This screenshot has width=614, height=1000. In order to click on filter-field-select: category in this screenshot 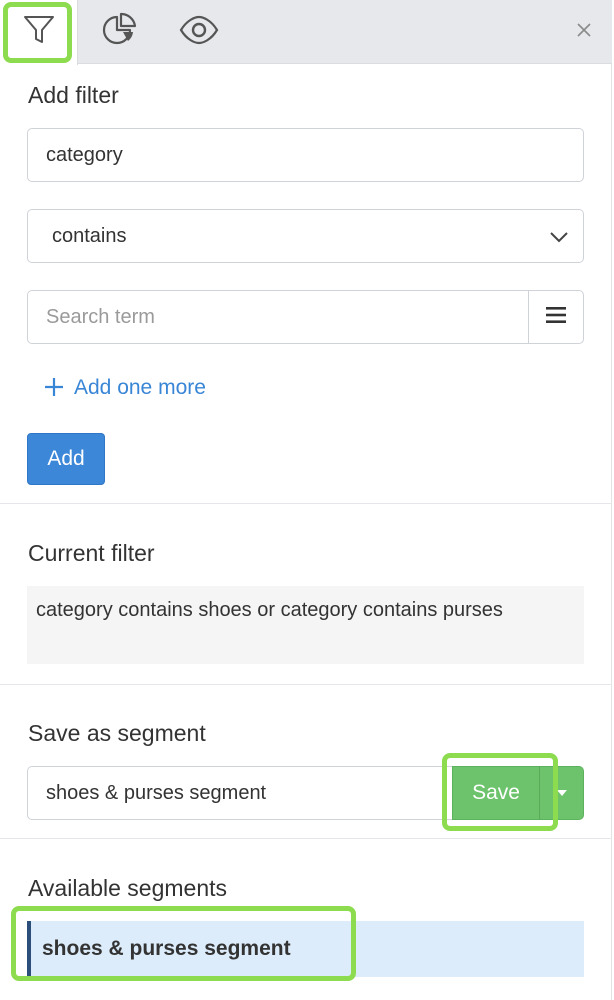, I will do `click(305, 155)`.